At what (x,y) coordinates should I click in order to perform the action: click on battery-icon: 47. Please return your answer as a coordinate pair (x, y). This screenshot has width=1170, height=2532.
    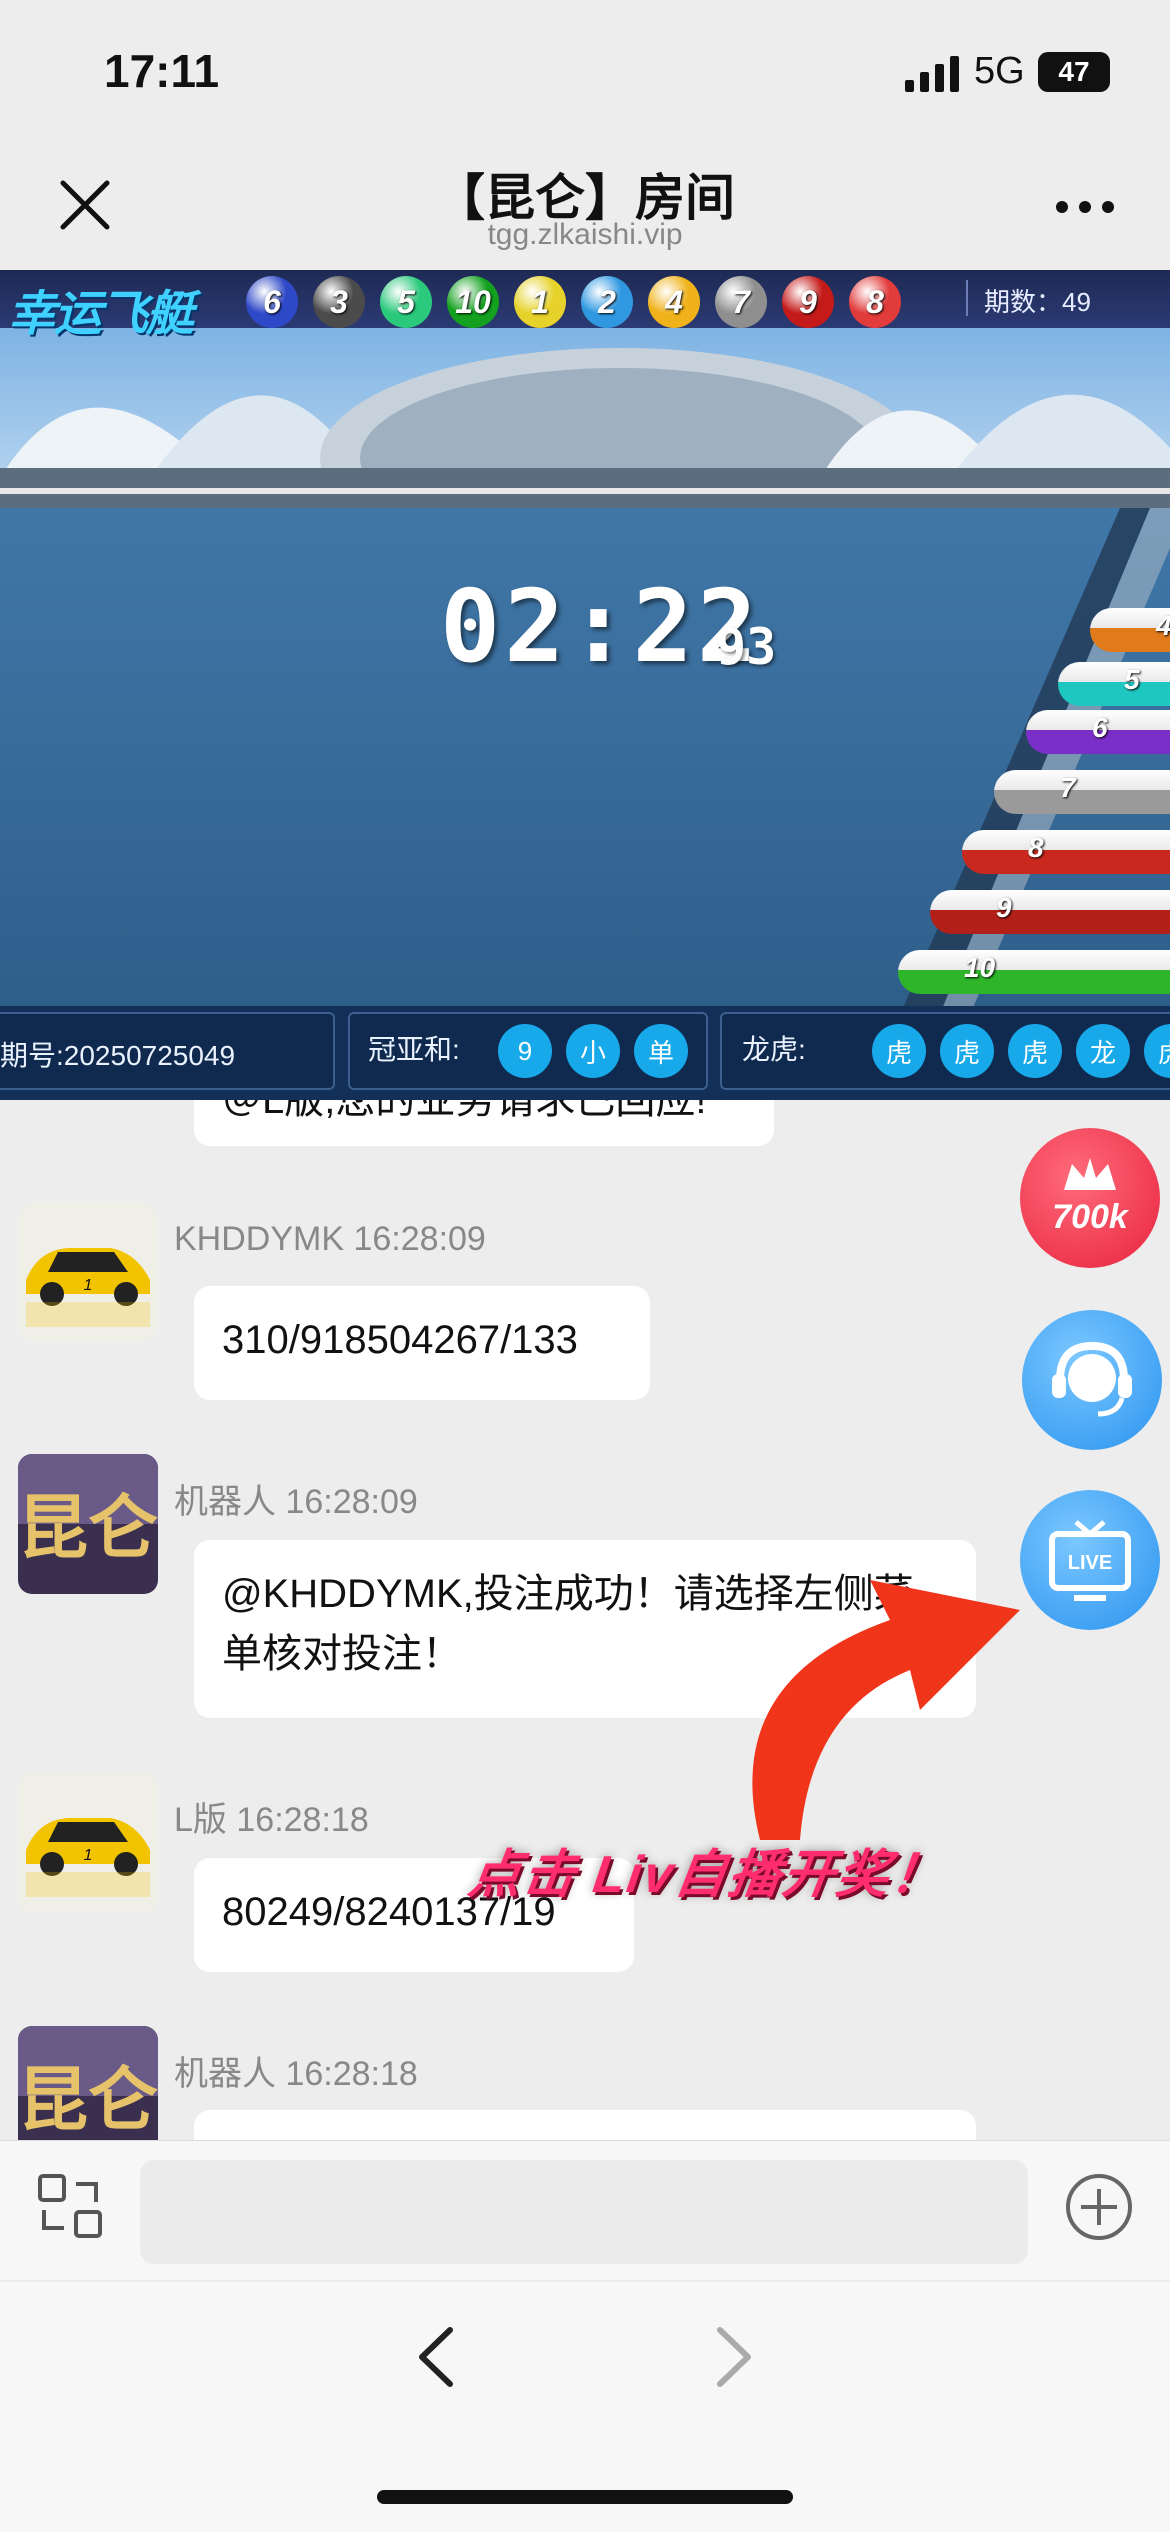
    Looking at the image, I should click on (1074, 72).